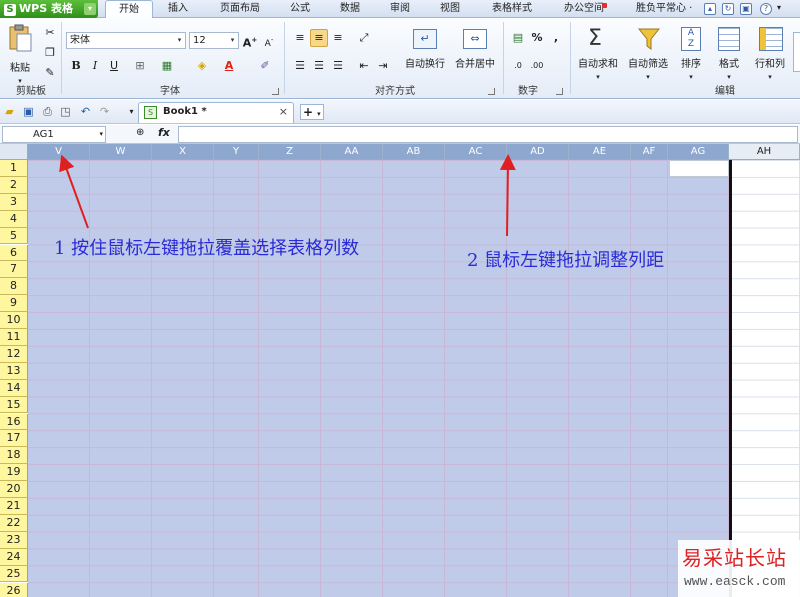 The image size is (800, 597). I want to click on help-icon: ?, so click(766, 9).